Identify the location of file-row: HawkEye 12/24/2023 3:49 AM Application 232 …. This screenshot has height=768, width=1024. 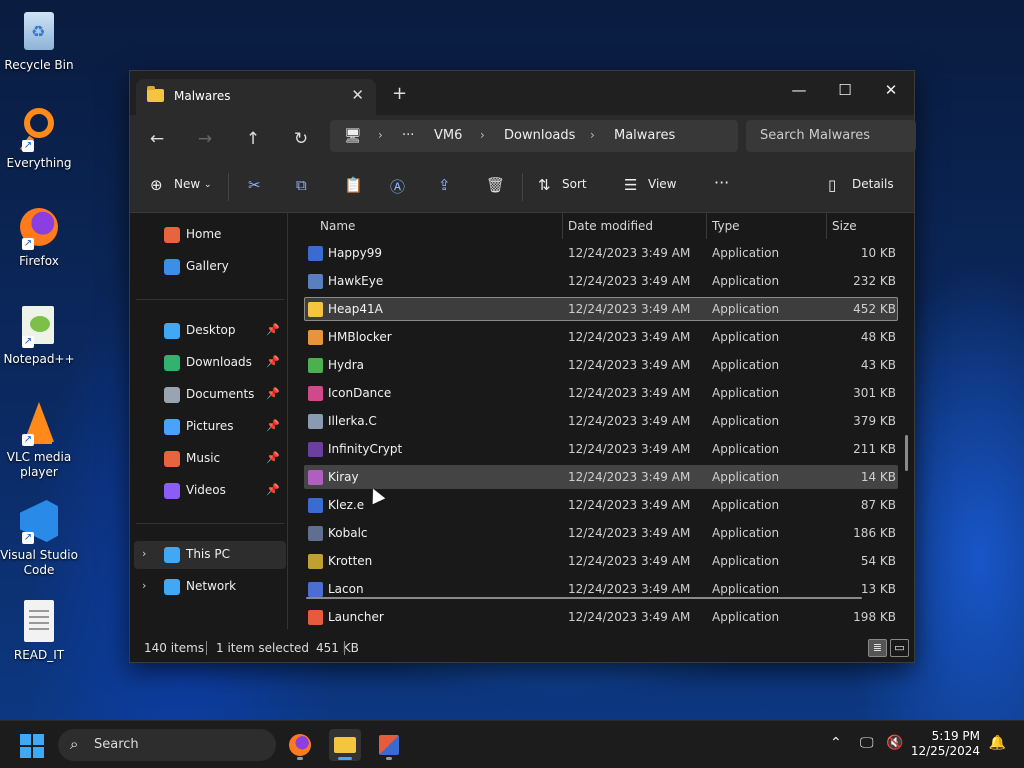
(601, 281).